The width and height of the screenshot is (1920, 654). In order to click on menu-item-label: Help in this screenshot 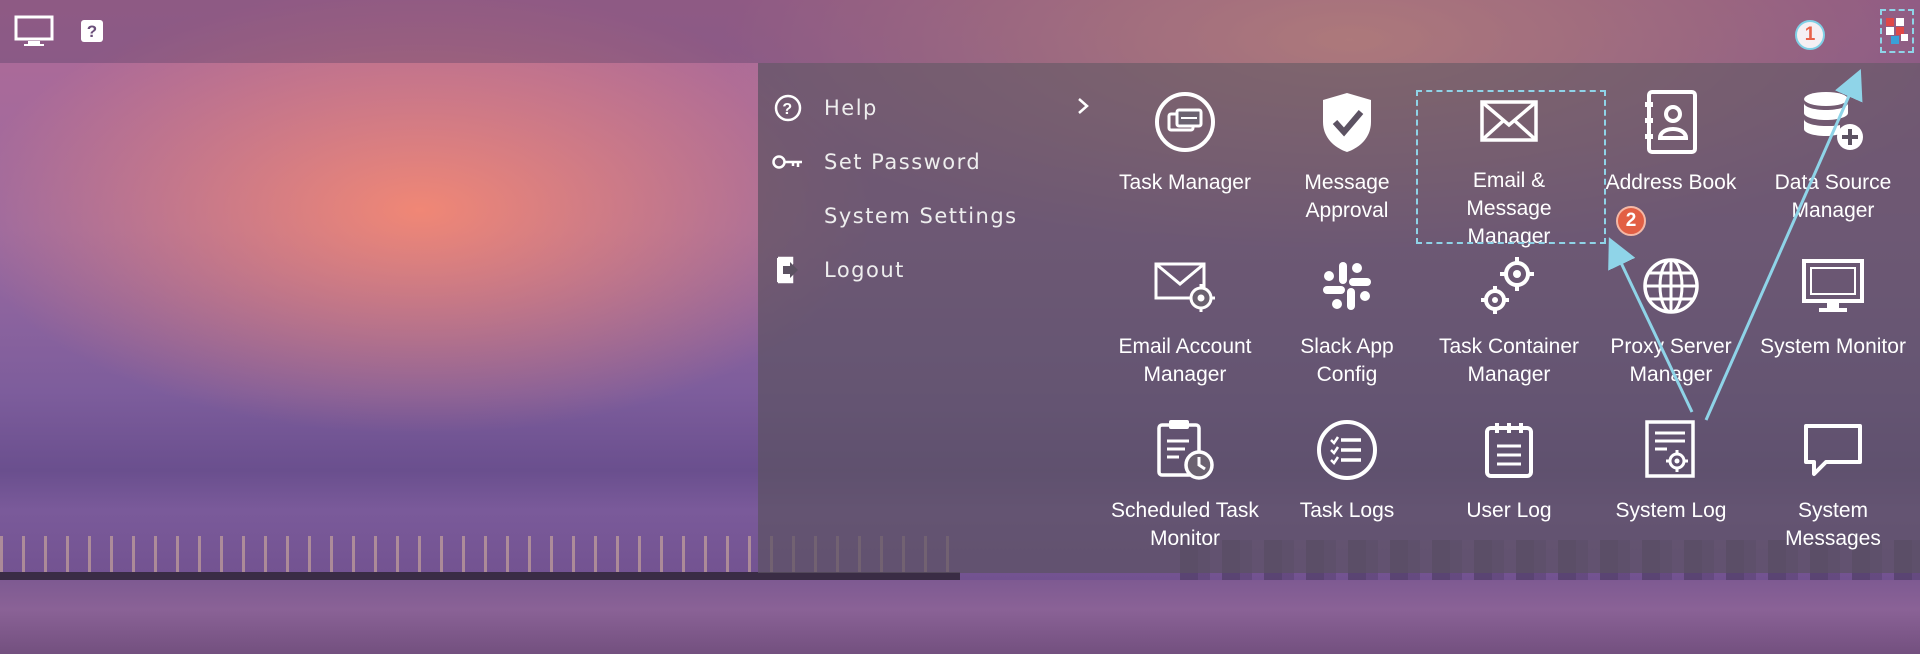, I will do `click(851, 108)`.